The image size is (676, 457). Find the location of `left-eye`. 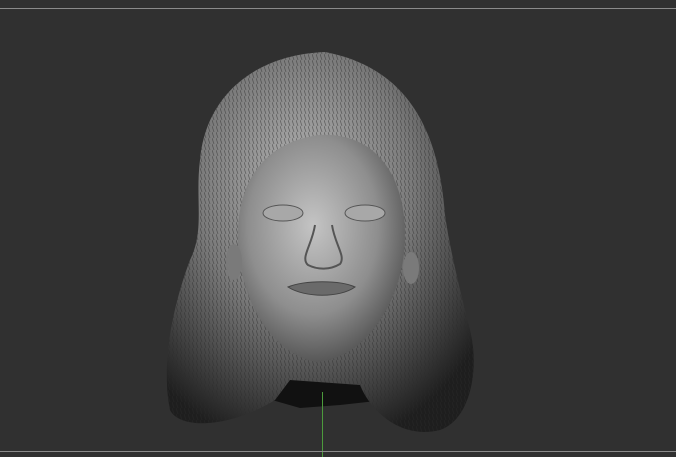

left-eye is located at coordinates (283, 213).